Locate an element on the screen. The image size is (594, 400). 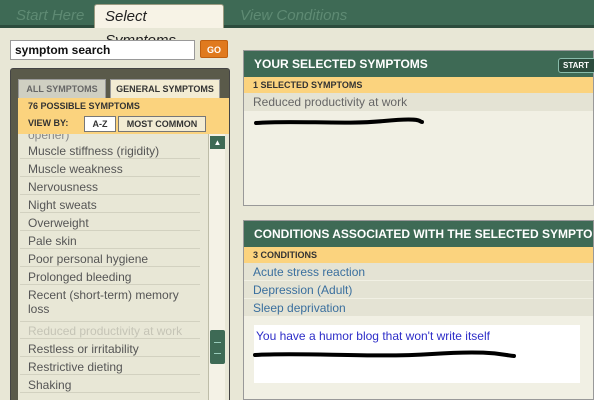
tab-select-symptoms: Select Symptoms is located at coordinates (159, 26).